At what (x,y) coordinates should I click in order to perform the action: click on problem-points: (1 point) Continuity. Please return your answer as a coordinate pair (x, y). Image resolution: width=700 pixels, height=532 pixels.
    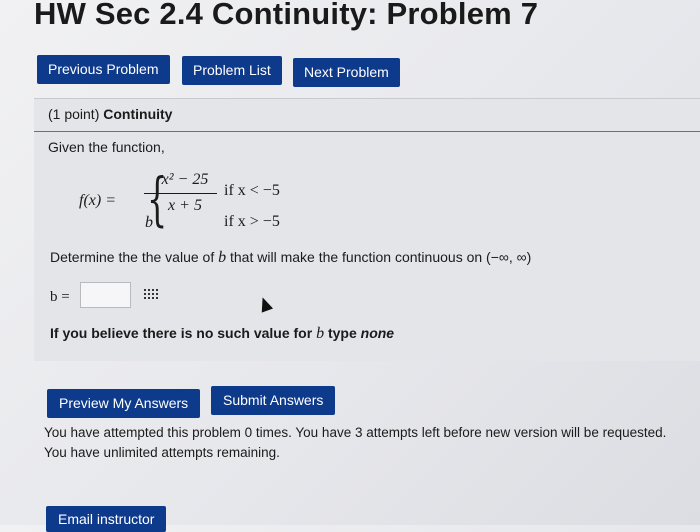
    Looking at the image, I should click on (110, 114).